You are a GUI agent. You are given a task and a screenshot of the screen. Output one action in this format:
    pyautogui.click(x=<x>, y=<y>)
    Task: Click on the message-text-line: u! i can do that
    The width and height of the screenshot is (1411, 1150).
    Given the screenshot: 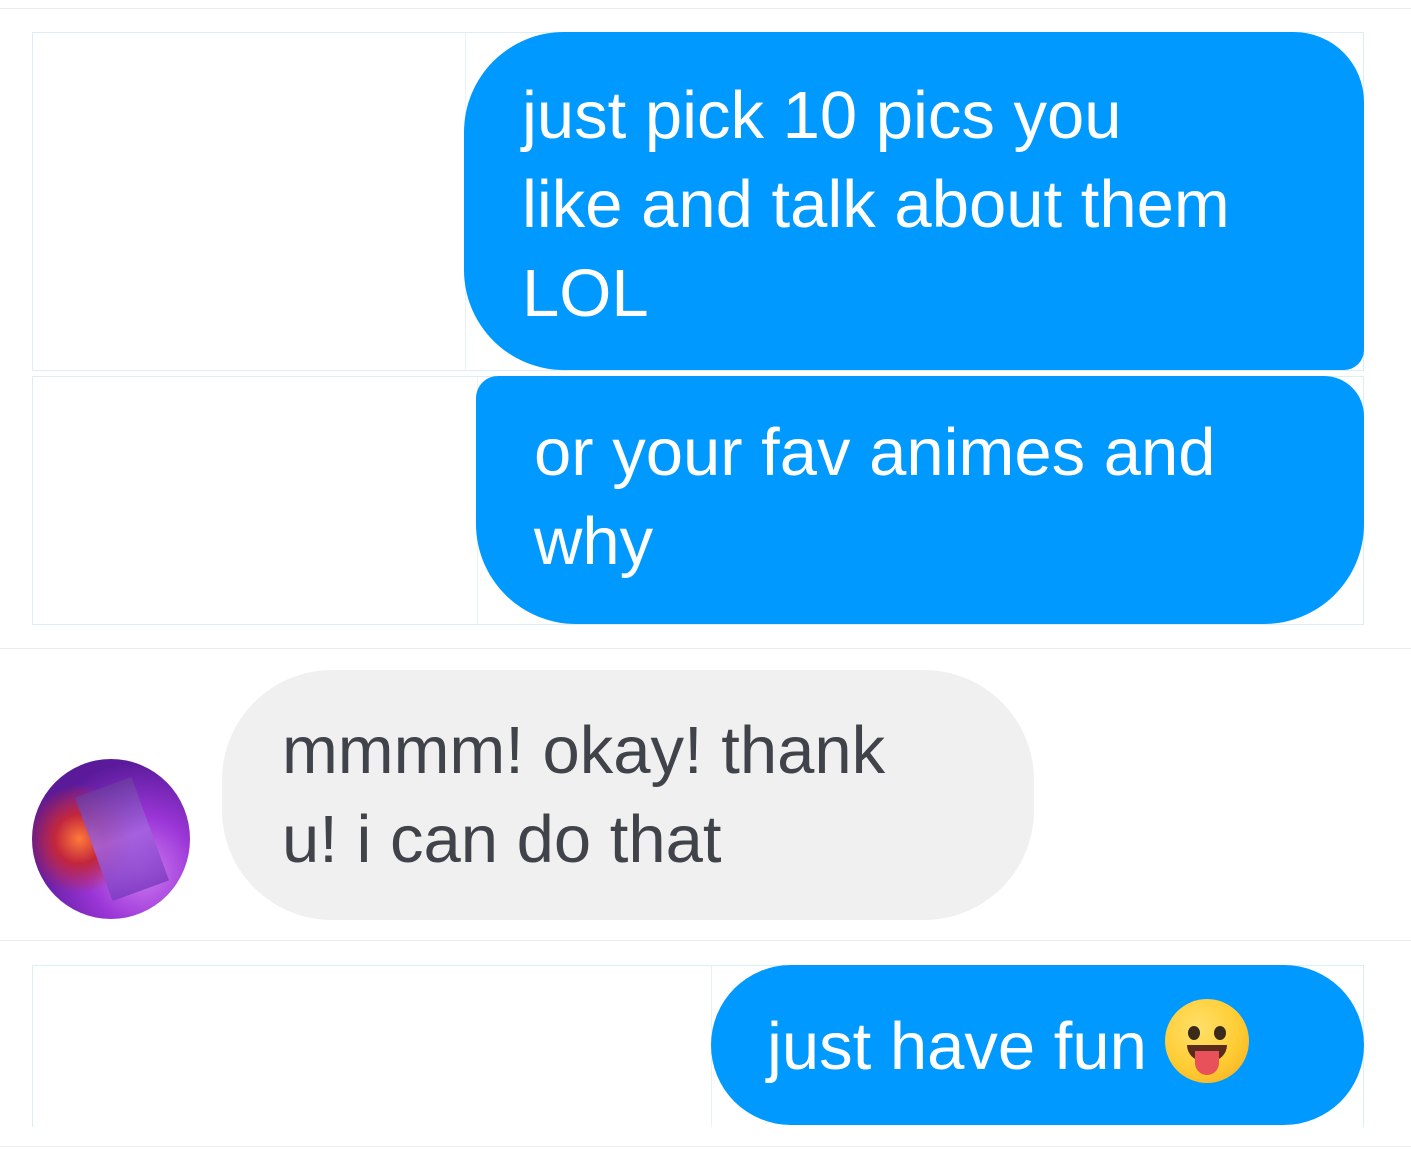 What is the action you would take?
    pyautogui.click(x=502, y=839)
    